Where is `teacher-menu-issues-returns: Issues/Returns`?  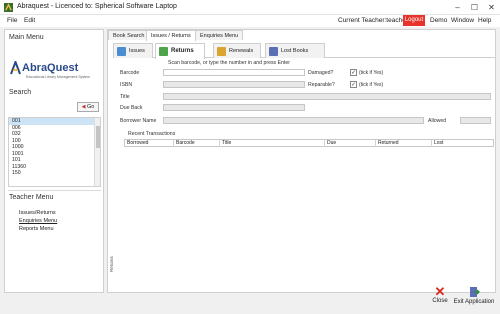 teacher-menu-issues-returns: Issues/Returns is located at coordinates (37, 213).